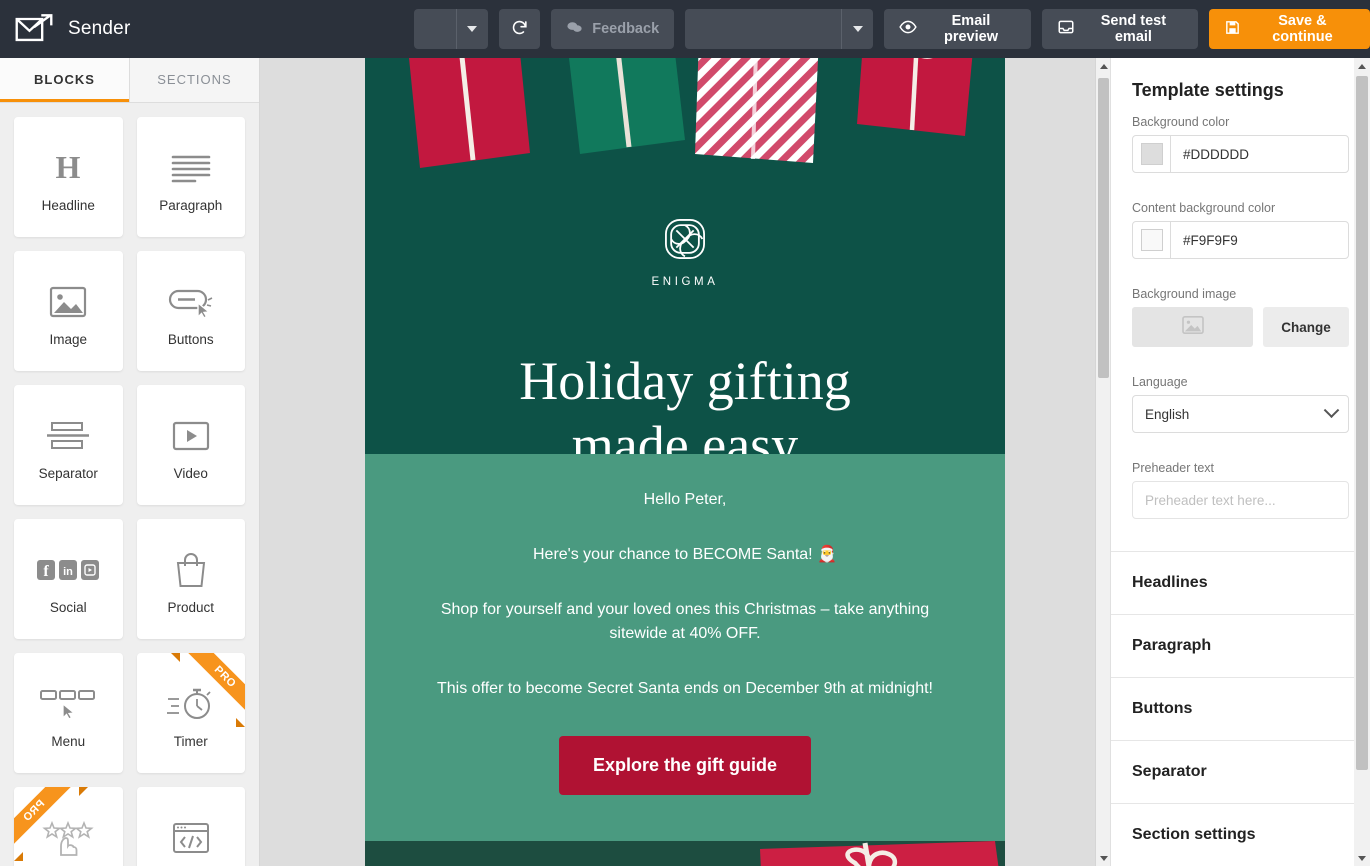  What do you see at coordinates (1302, 29) in the screenshot?
I see `save-continue-label: Save & continue` at bounding box center [1302, 29].